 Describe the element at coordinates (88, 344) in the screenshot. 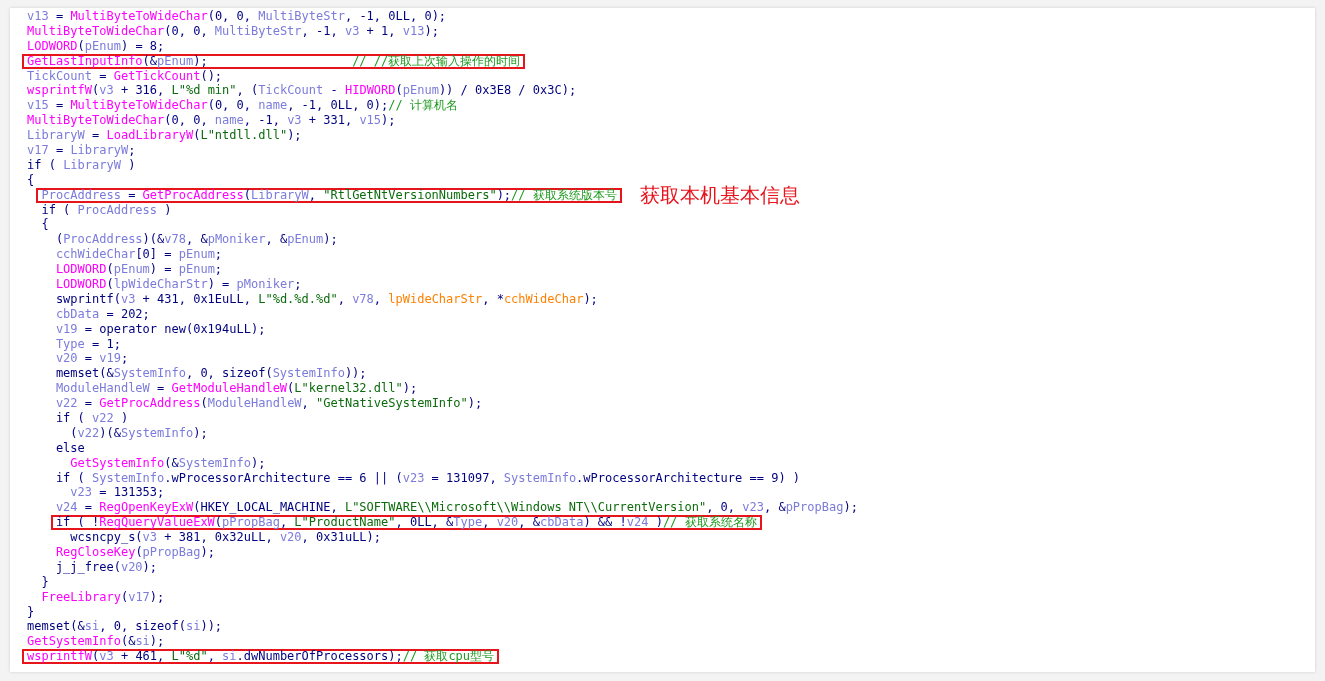

I see `code-line: Type = 1;` at that location.